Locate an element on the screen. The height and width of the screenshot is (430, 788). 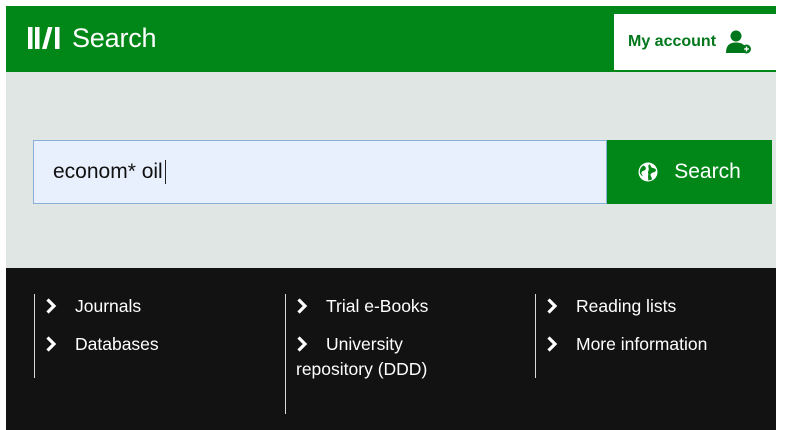
search-button: Search is located at coordinates (689, 172).